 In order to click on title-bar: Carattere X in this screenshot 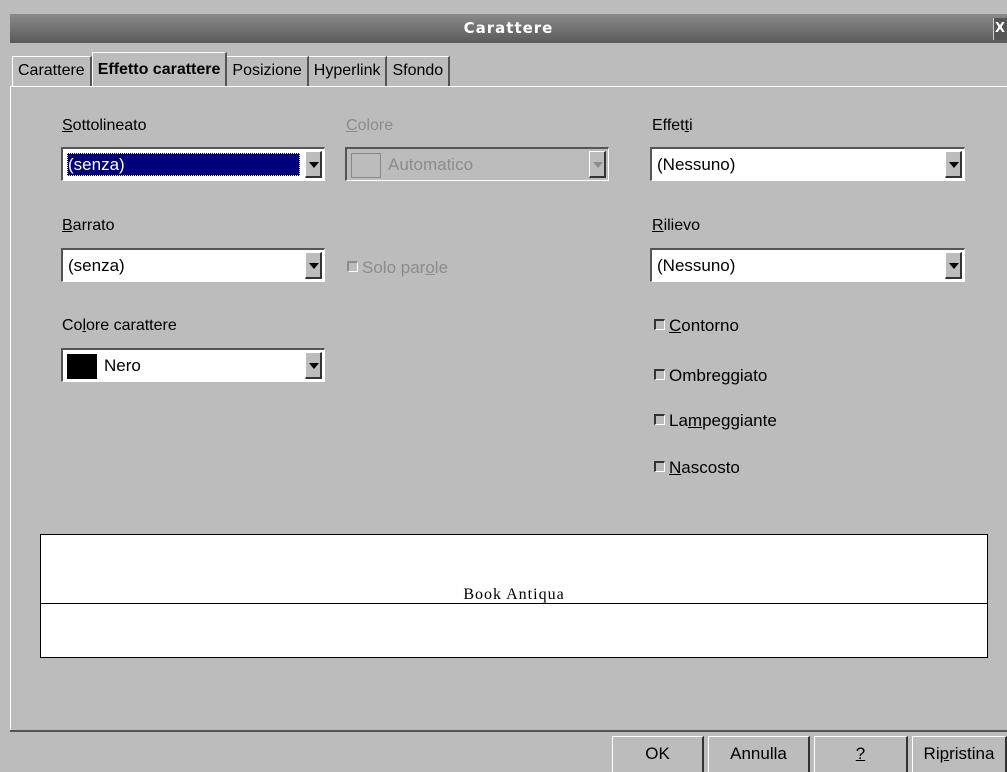, I will do `click(508, 28)`.